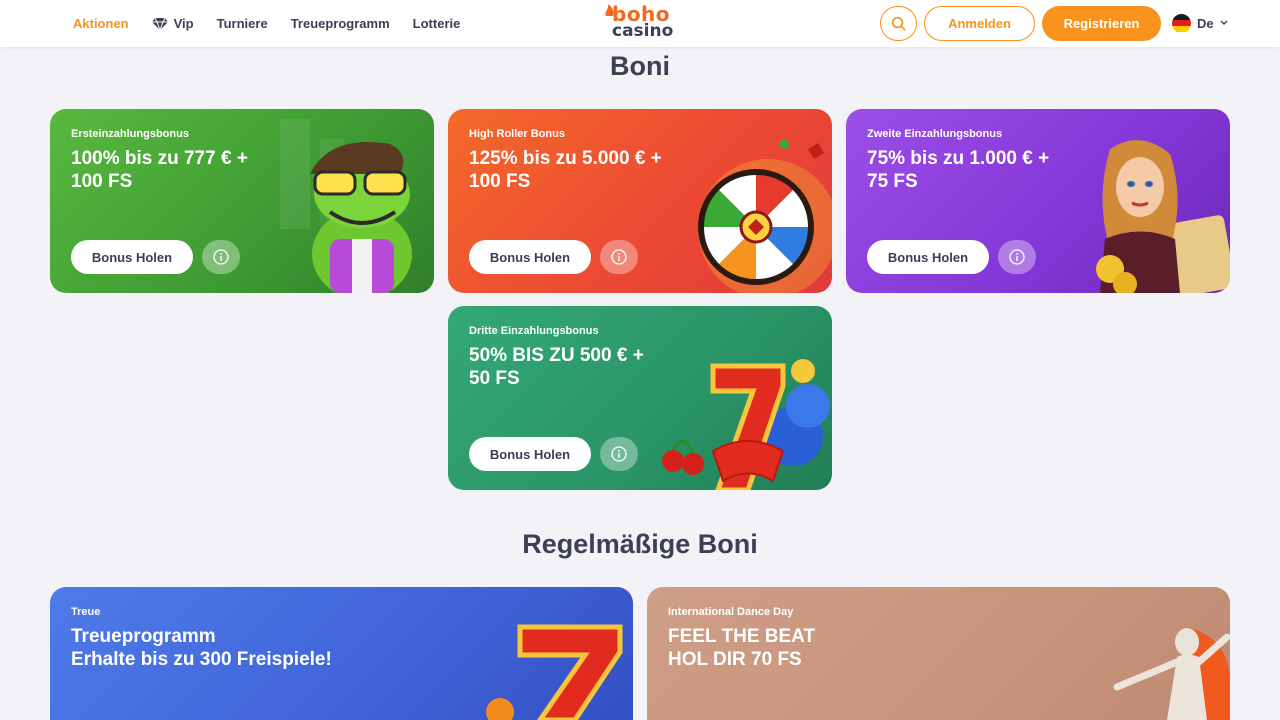  I want to click on search-button, so click(898, 23).